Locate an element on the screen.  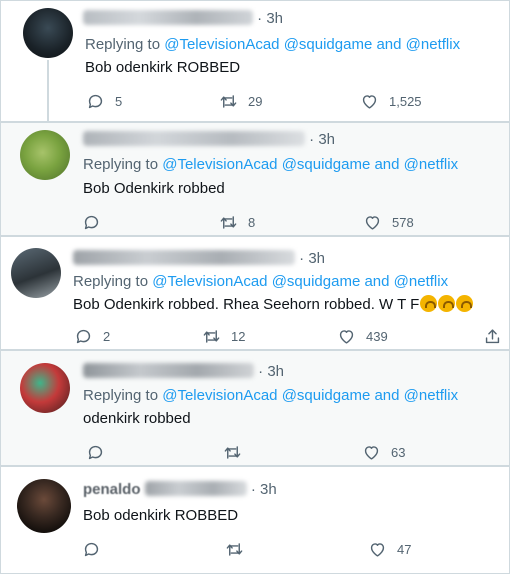
display-name: penaldo is located at coordinates (112, 489).